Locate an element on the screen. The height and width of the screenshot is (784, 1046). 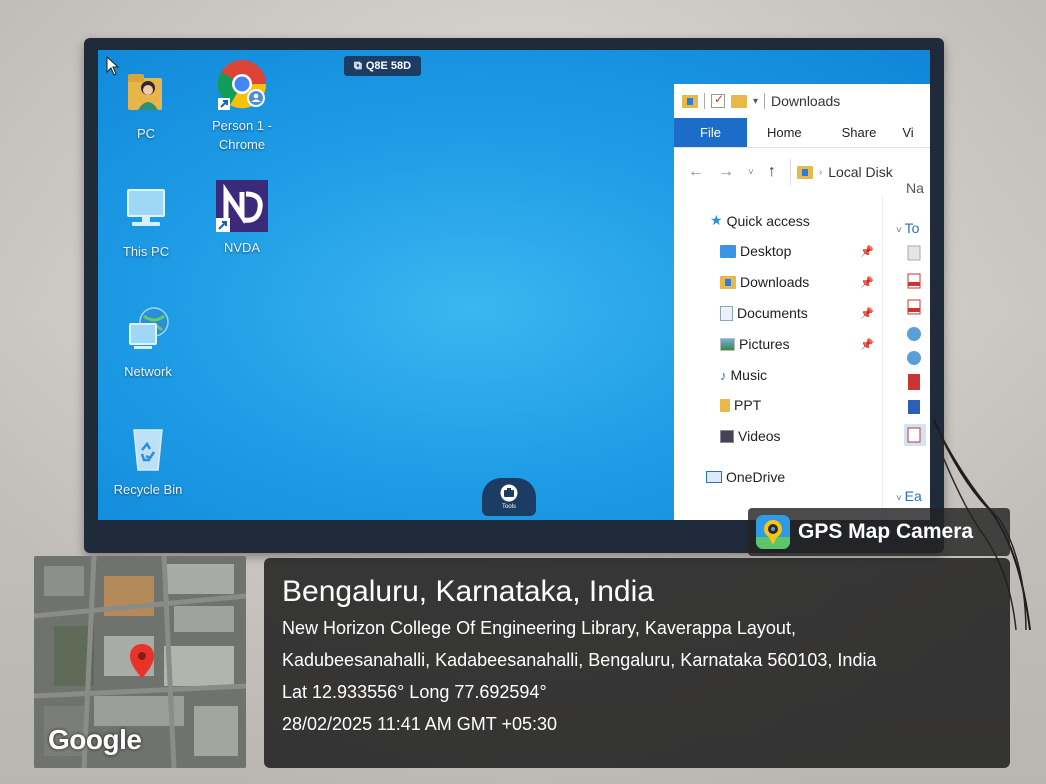
nav-label: Quick access is located at coordinates (768, 220).